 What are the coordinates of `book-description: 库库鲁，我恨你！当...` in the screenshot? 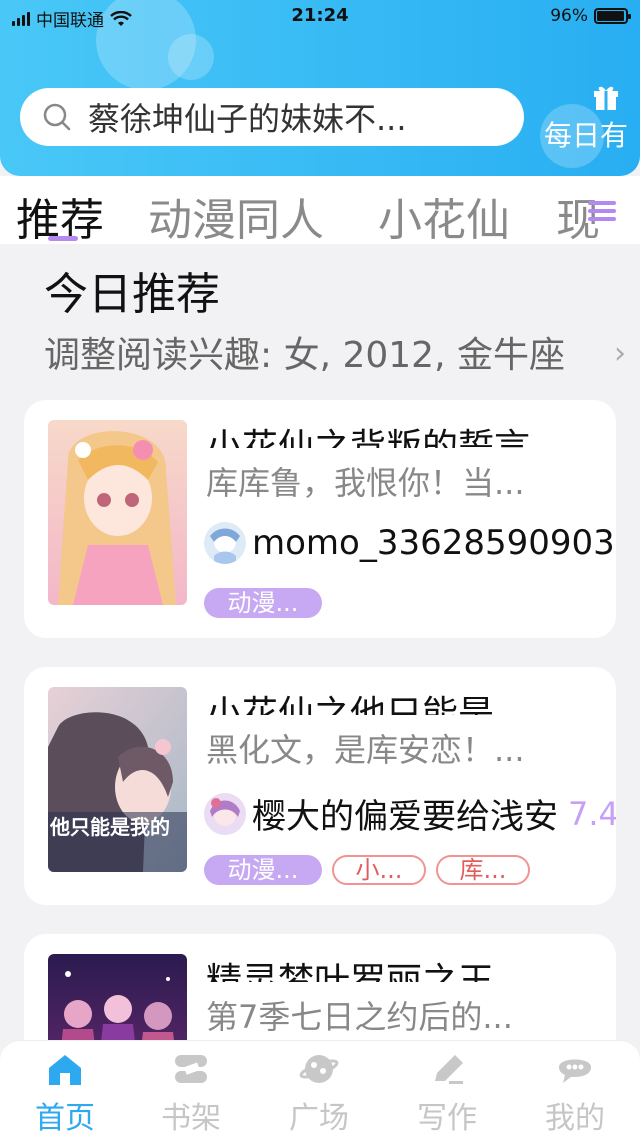 It's located at (365, 483).